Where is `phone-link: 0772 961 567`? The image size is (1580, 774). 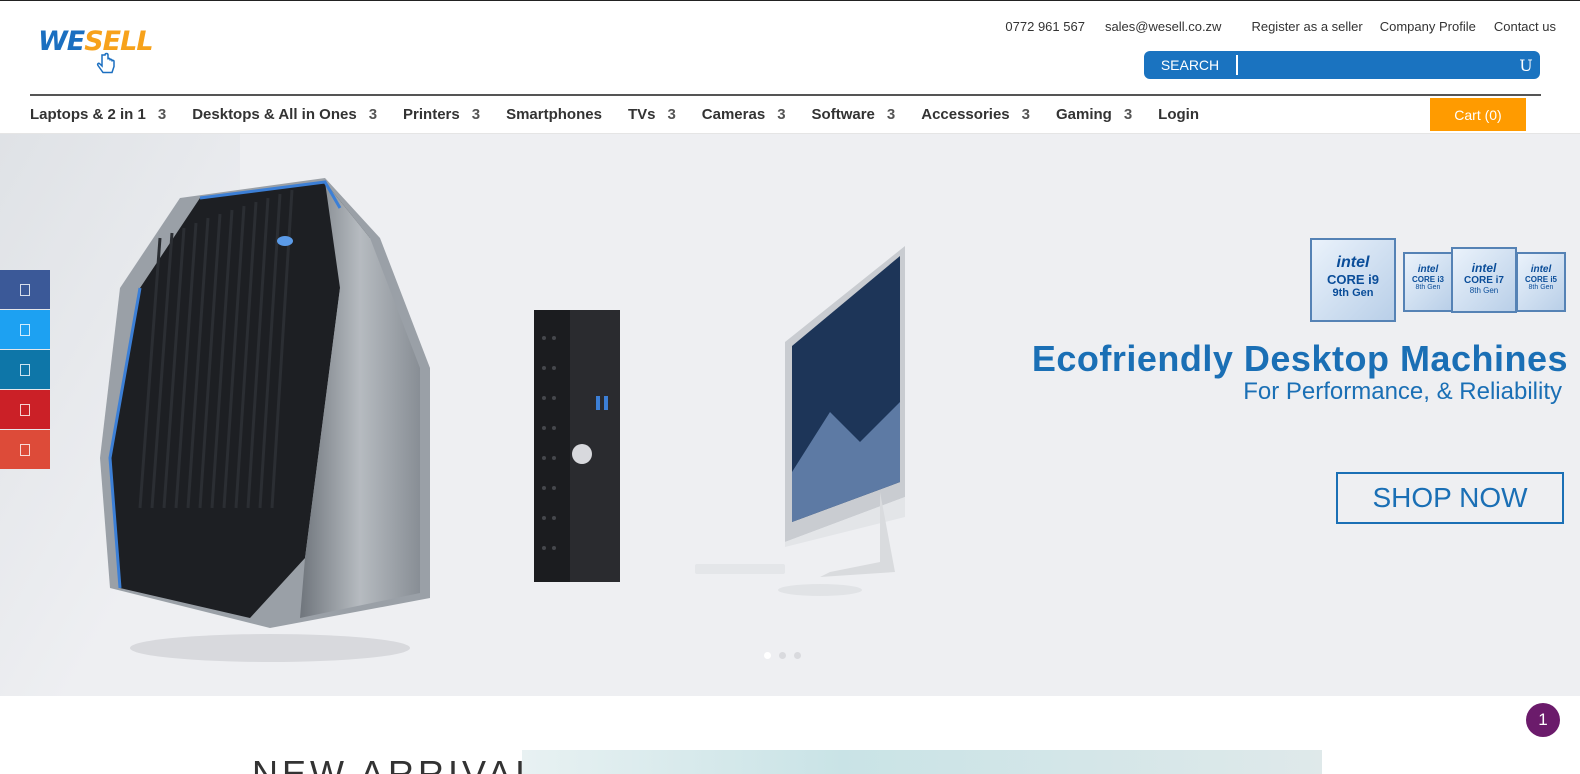
phone-link: 0772 961 567 is located at coordinates (1045, 26).